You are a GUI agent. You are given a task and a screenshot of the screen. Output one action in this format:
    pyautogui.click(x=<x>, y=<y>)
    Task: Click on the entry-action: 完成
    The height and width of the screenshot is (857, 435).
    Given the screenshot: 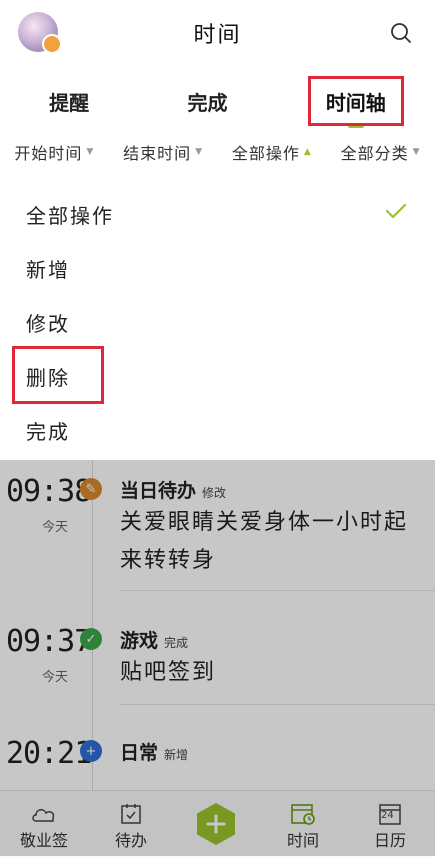 What is the action you would take?
    pyautogui.click(x=176, y=643)
    